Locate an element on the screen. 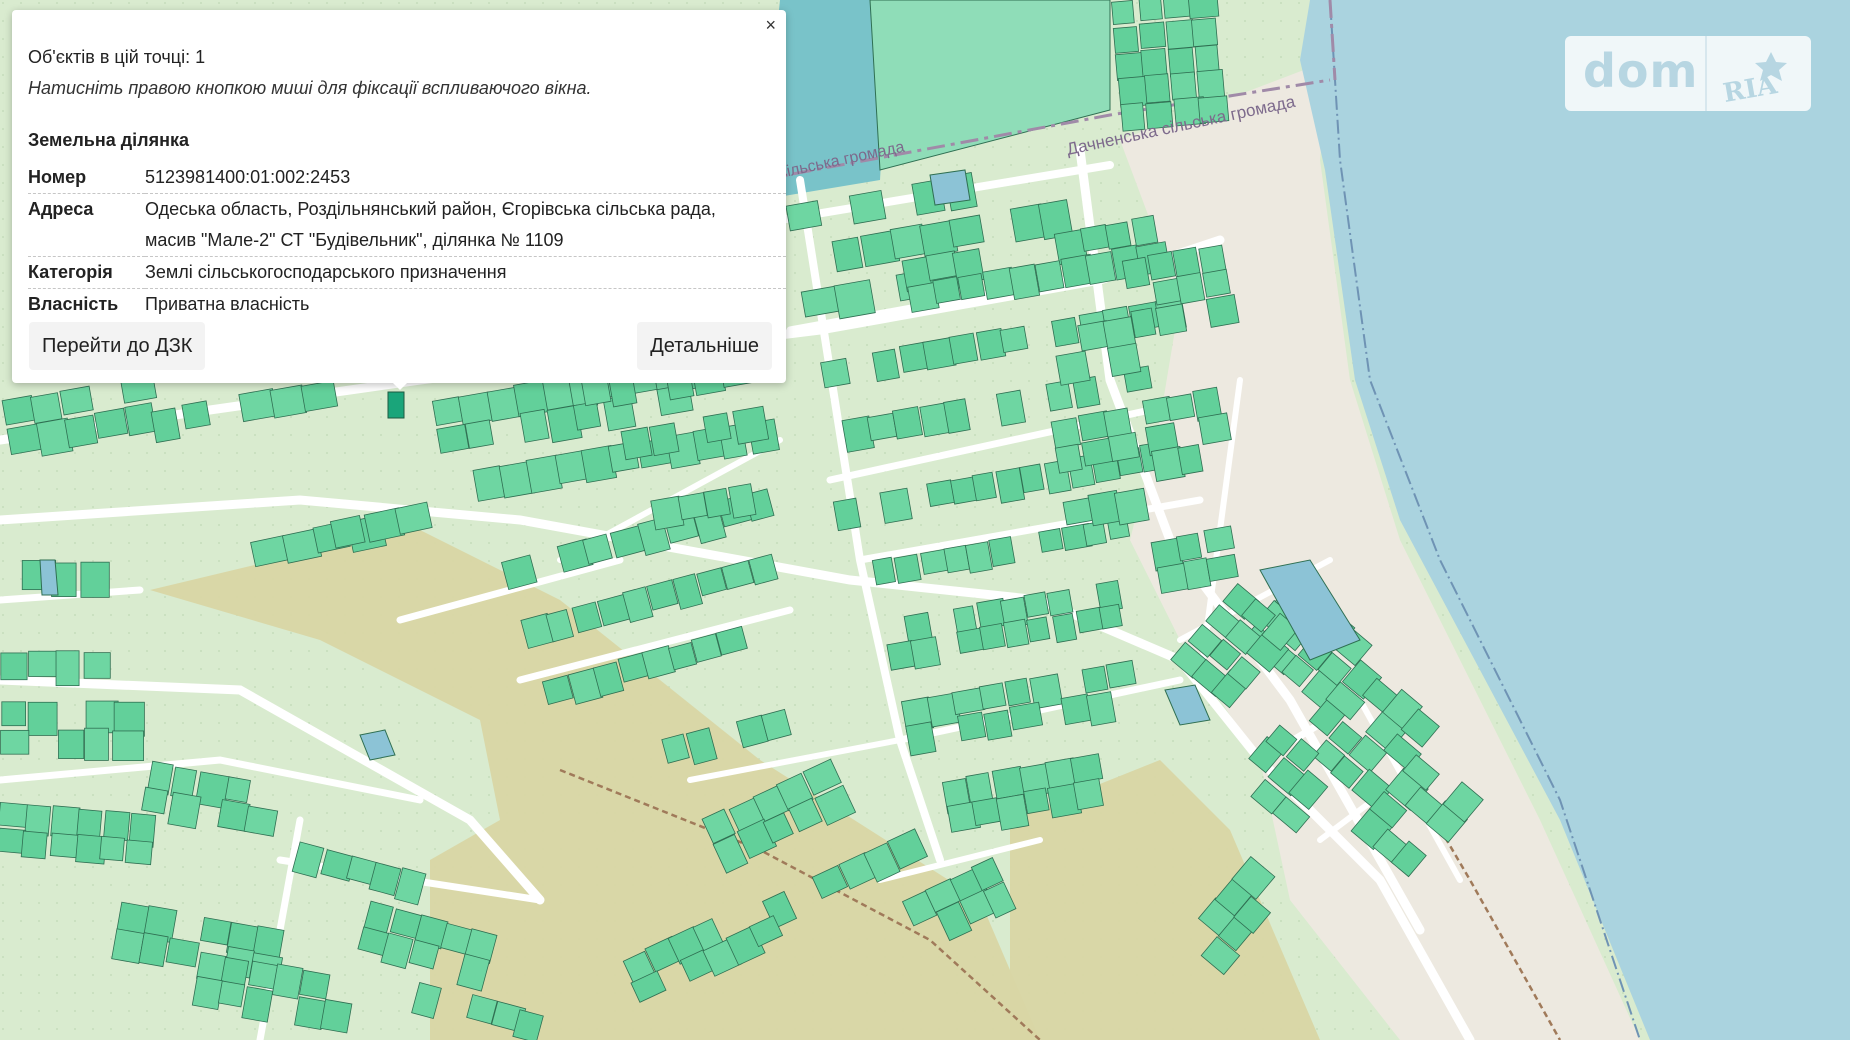 The height and width of the screenshot is (1040, 1850). selected-parcel is located at coordinates (396, 405).